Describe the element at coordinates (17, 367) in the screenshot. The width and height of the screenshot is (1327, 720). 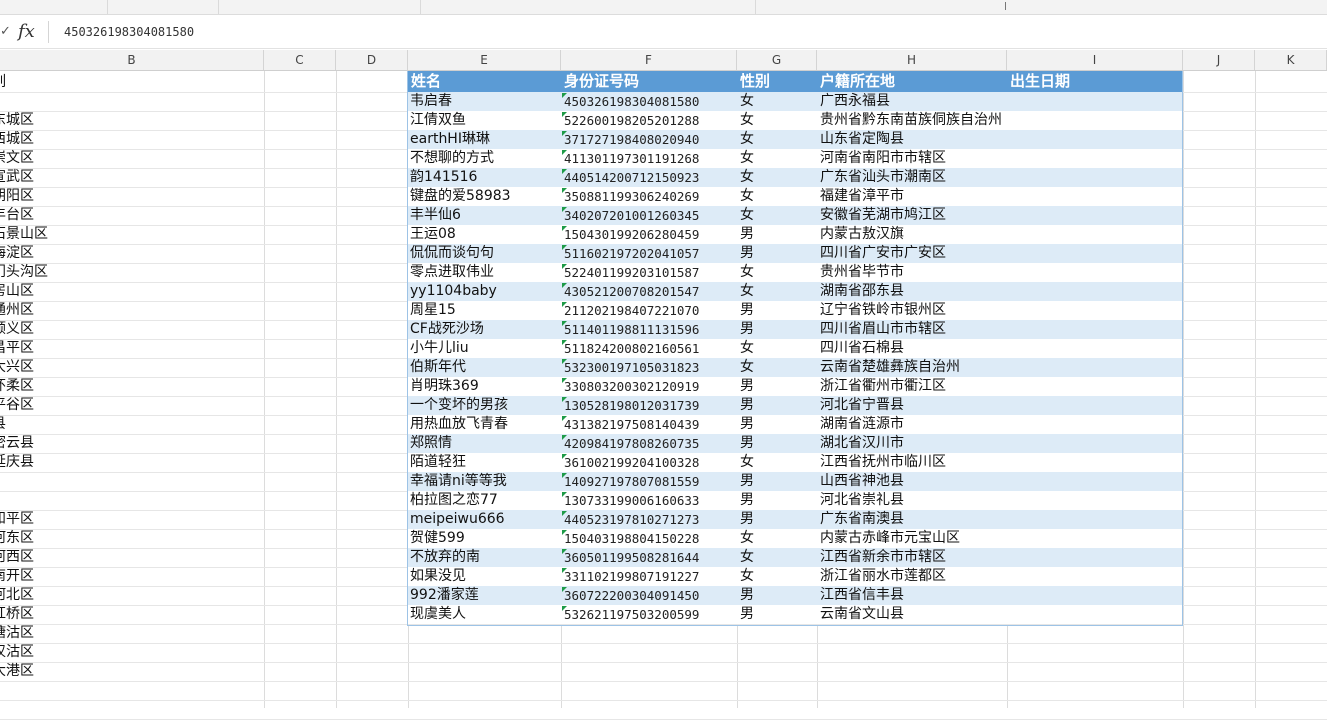
I see `column-b-cell: 大兴区` at that location.